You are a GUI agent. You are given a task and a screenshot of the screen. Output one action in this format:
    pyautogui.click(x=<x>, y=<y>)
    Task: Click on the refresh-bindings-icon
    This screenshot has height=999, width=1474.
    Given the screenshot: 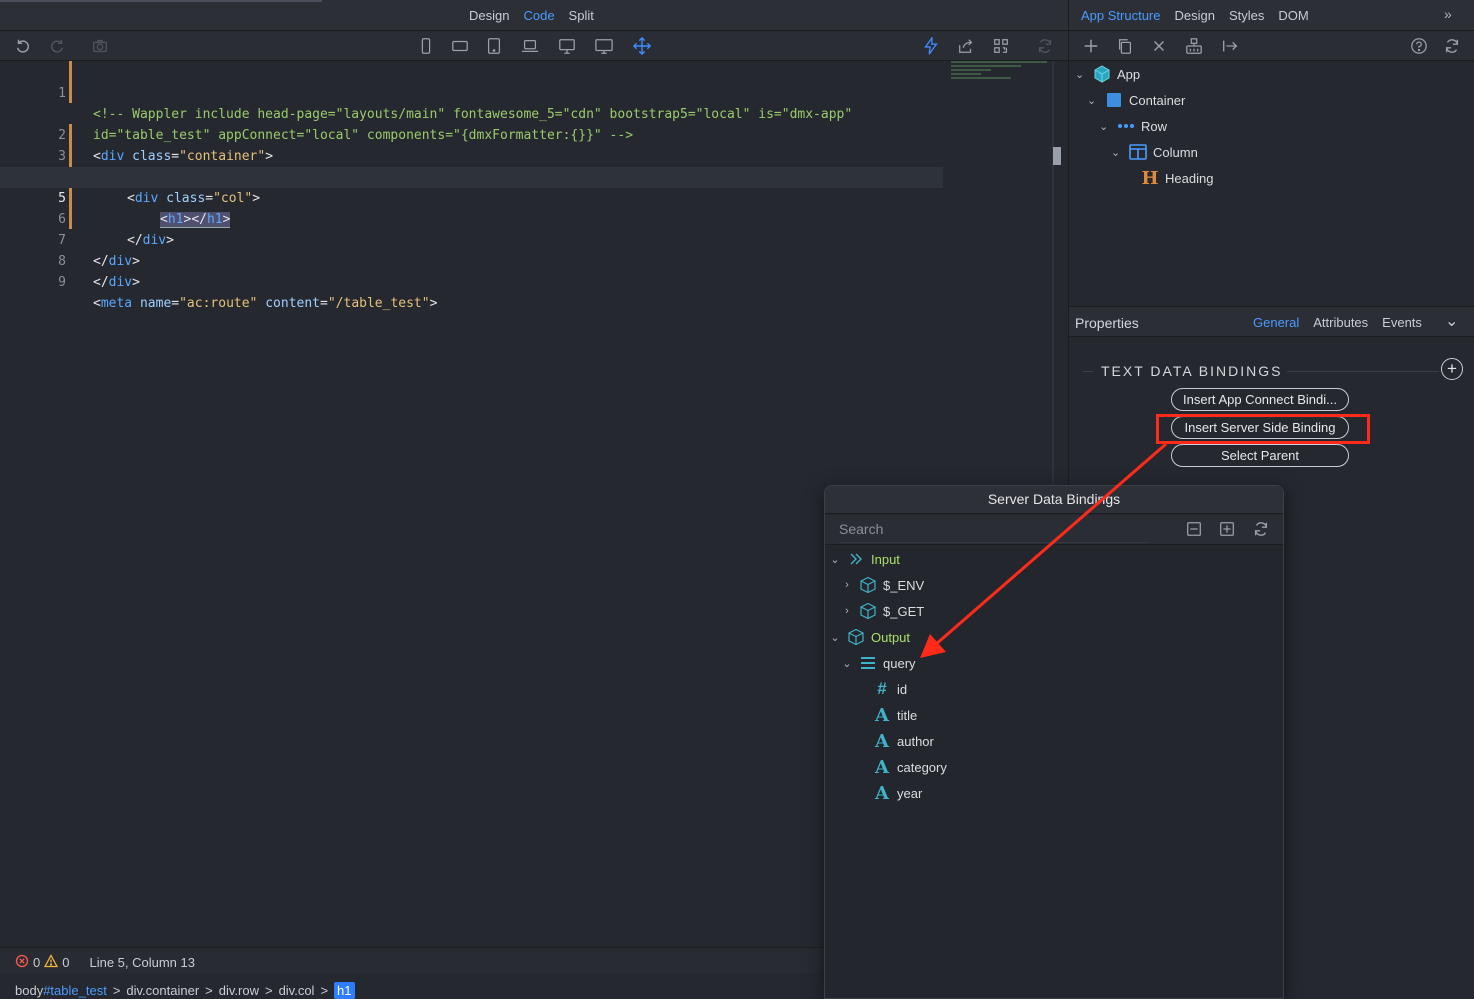 What is the action you would take?
    pyautogui.click(x=1261, y=529)
    